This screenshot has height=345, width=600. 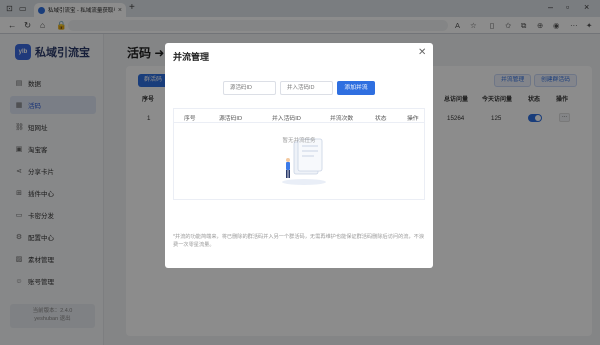 What do you see at coordinates (381, 119) in the screenshot?
I see `column-header: 状态` at bounding box center [381, 119].